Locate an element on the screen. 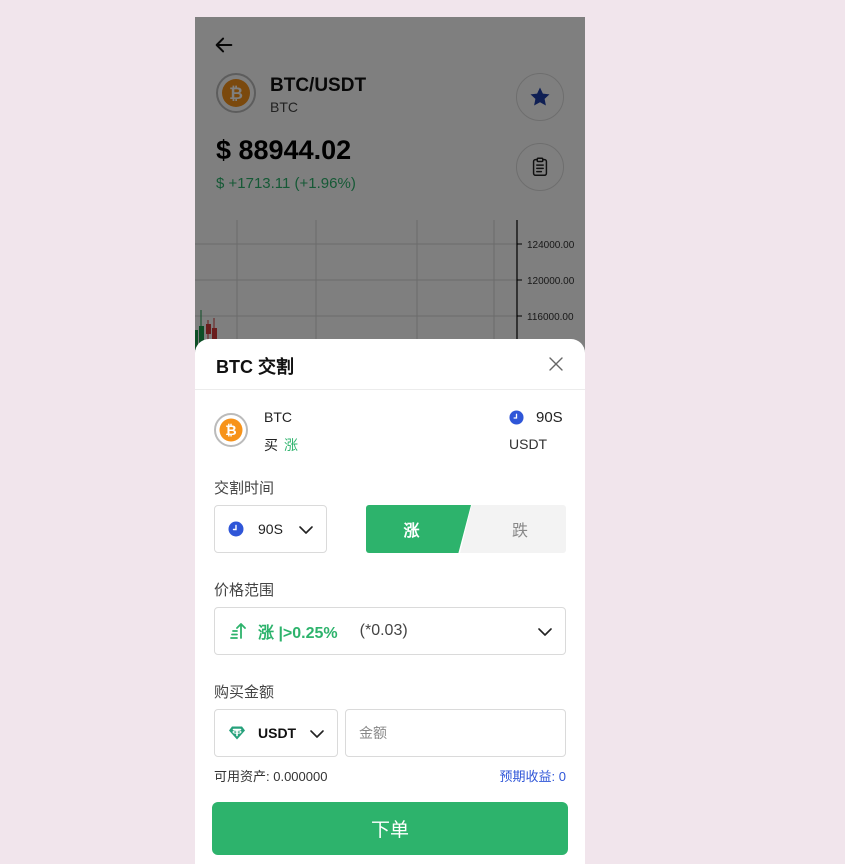 The image size is (845, 864). summary-currency: USDT is located at coordinates (528, 444).